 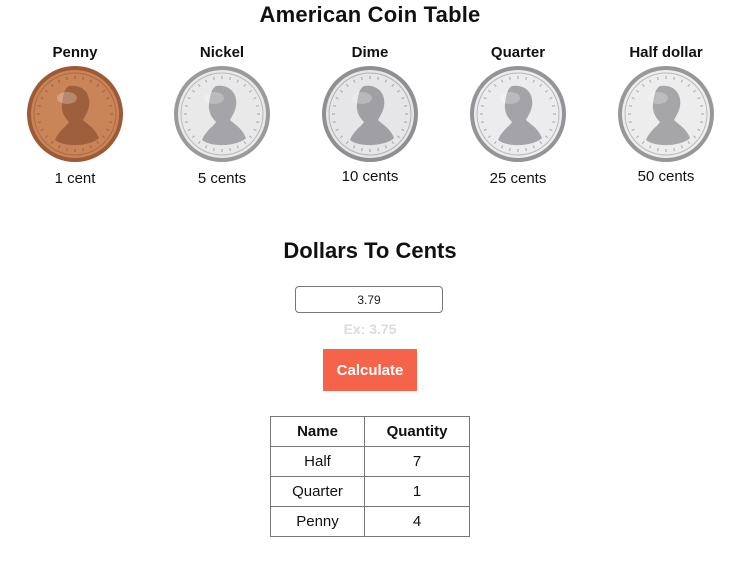 I want to click on nickel-coin-icon, so click(x=222, y=114).